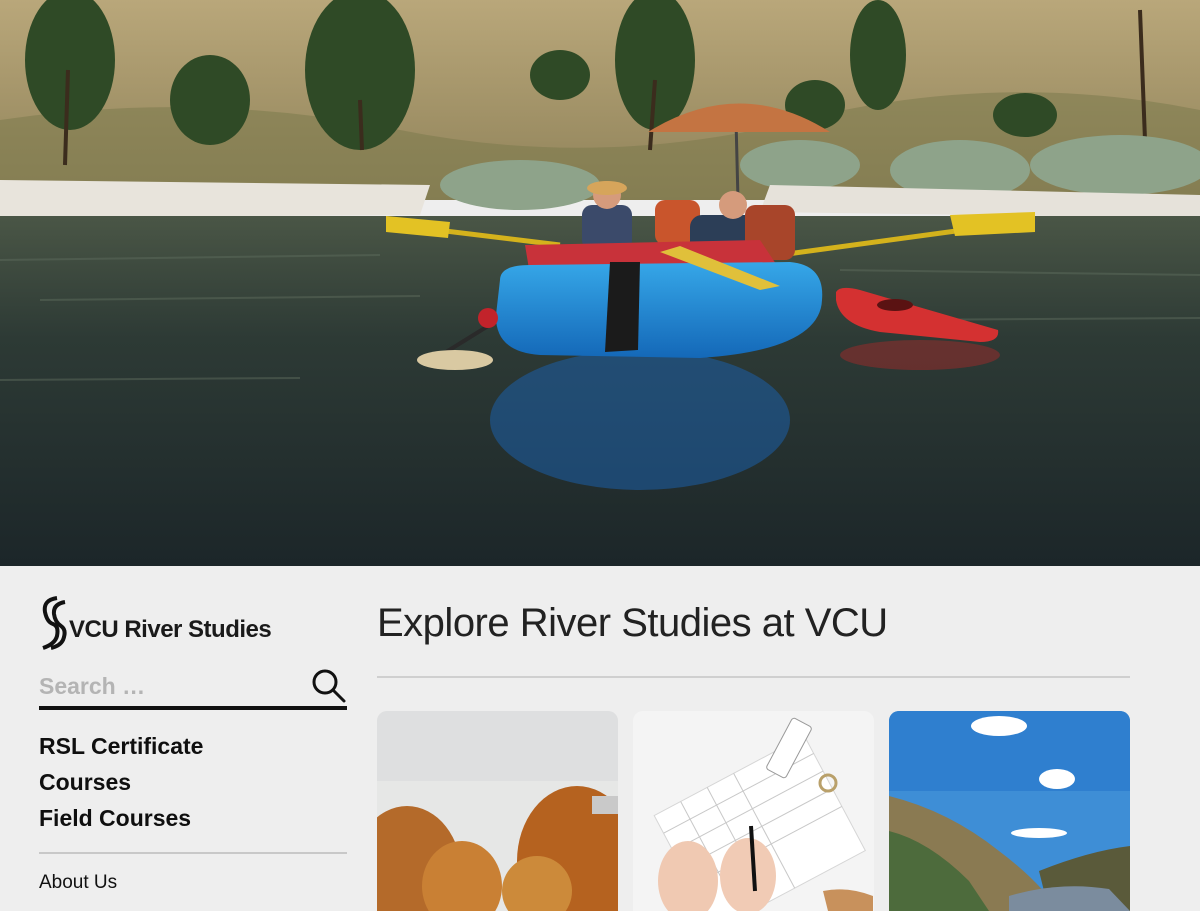  Describe the element at coordinates (193, 853) in the screenshot. I see `nav-divider` at that location.